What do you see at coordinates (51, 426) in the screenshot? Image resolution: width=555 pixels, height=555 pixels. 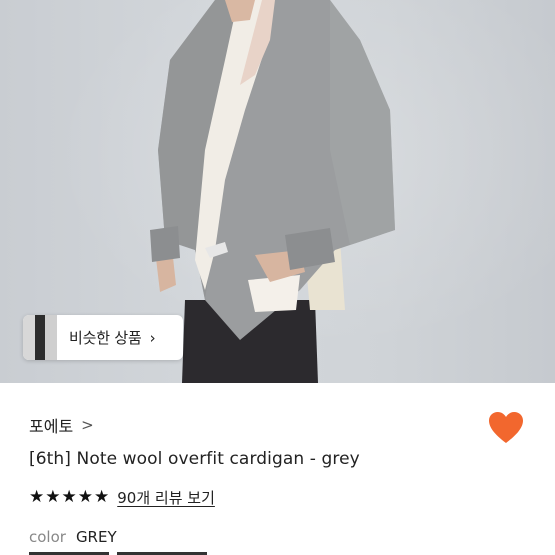 I see `brand-name: 포에토` at bounding box center [51, 426].